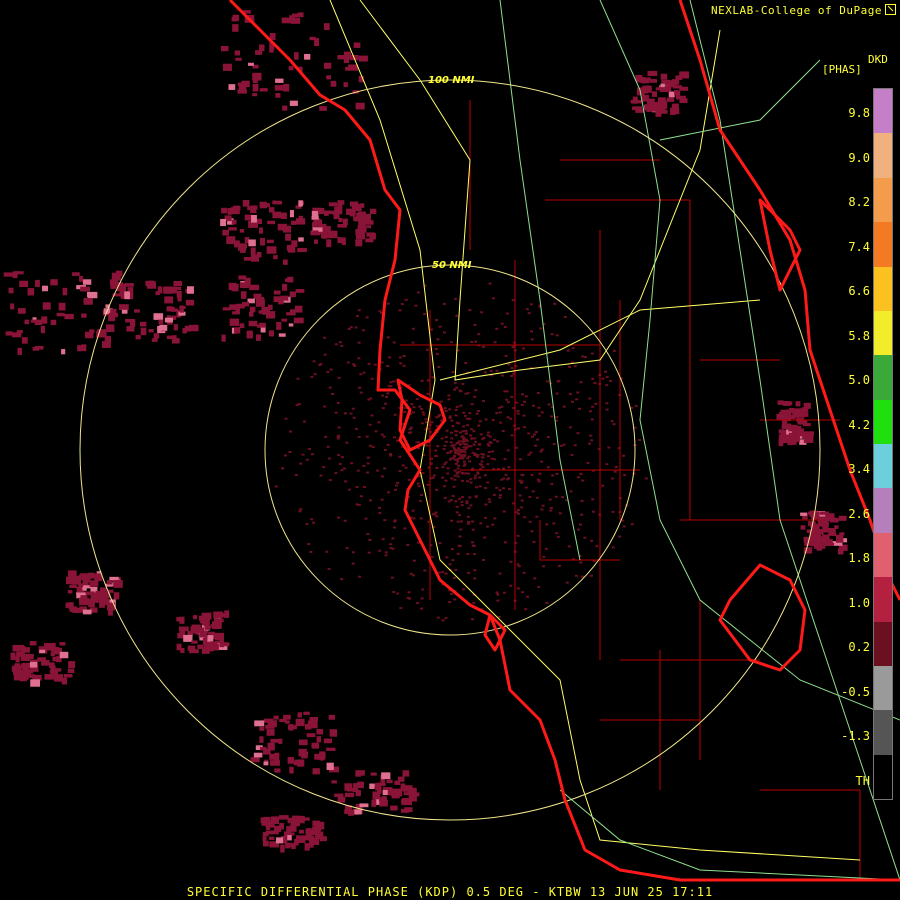 The image size is (900, 900). Describe the element at coordinates (890, 9) in the screenshot. I see `logo-icon` at that location.